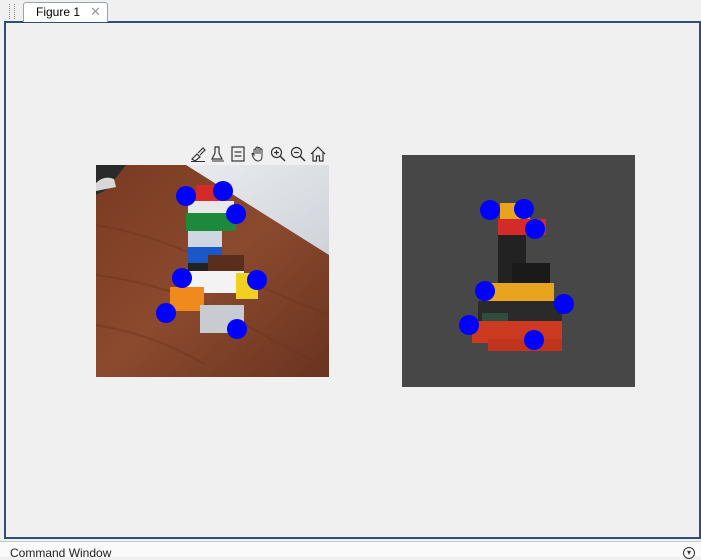 The width and height of the screenshot is (701, 560). I want to click on lego-render-with-keypoints, so click(518, 271).